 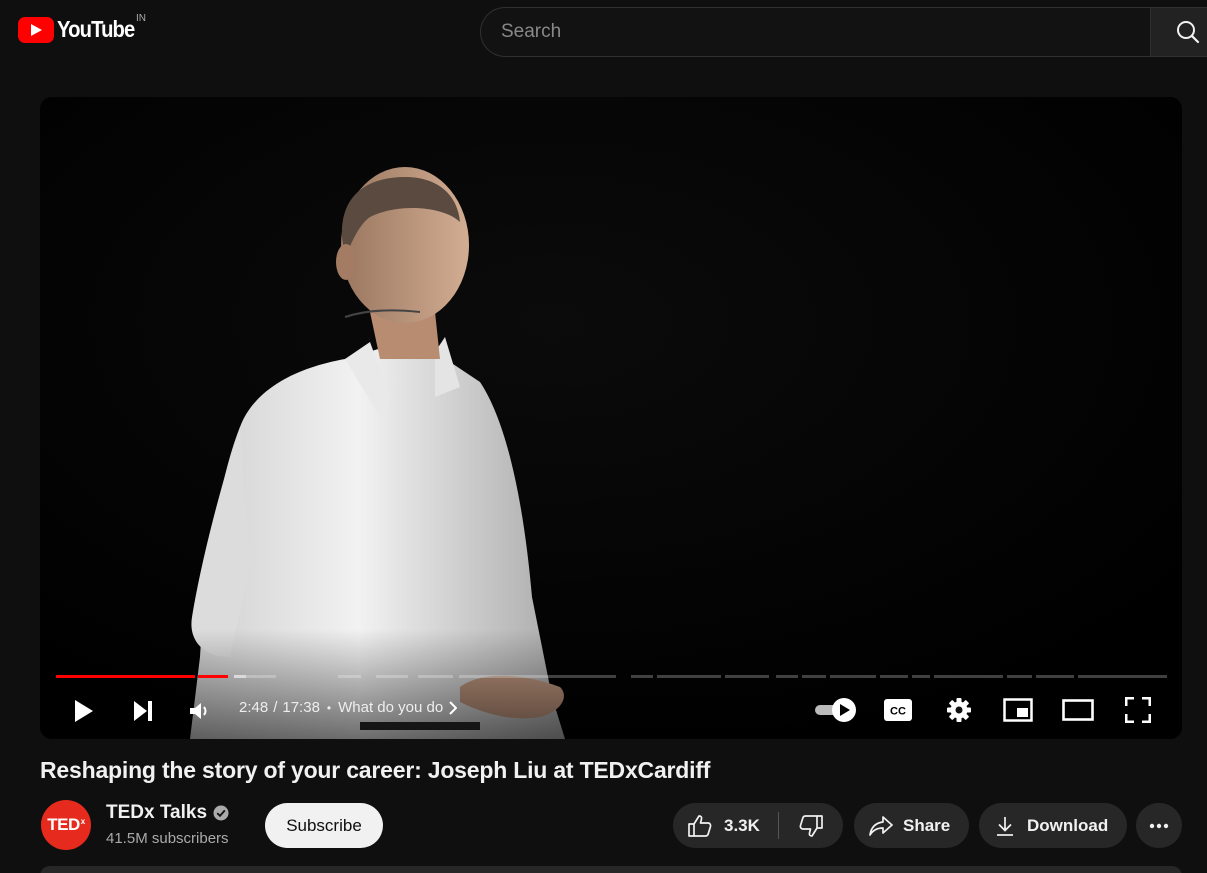 I want to click on subscribe-button: Subscribe, so click(x=324, y=825).